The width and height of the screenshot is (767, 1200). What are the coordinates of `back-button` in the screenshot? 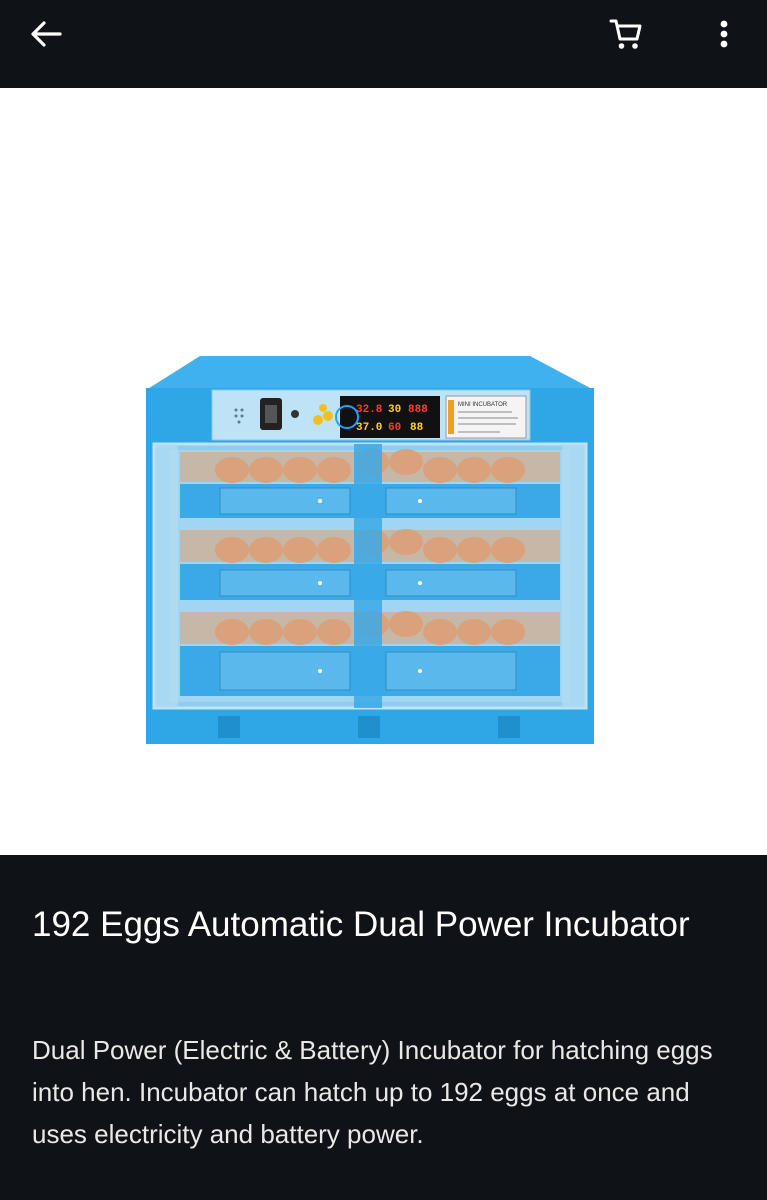 It's located at (46, 34).